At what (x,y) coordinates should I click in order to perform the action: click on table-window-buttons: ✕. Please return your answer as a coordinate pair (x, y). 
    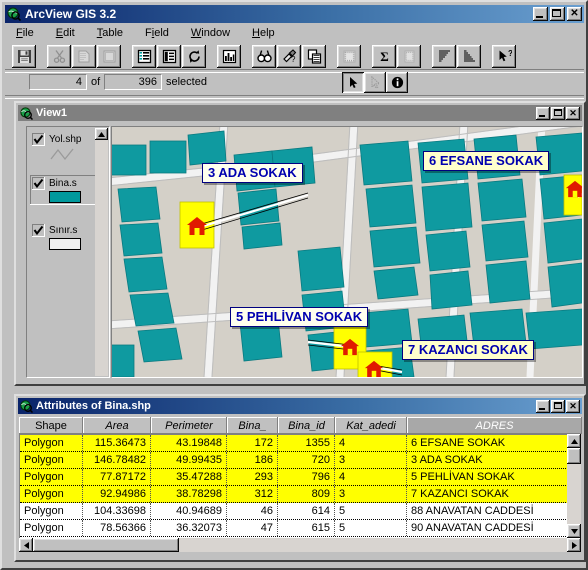
    Looking at the image, I should click on (558, 406).